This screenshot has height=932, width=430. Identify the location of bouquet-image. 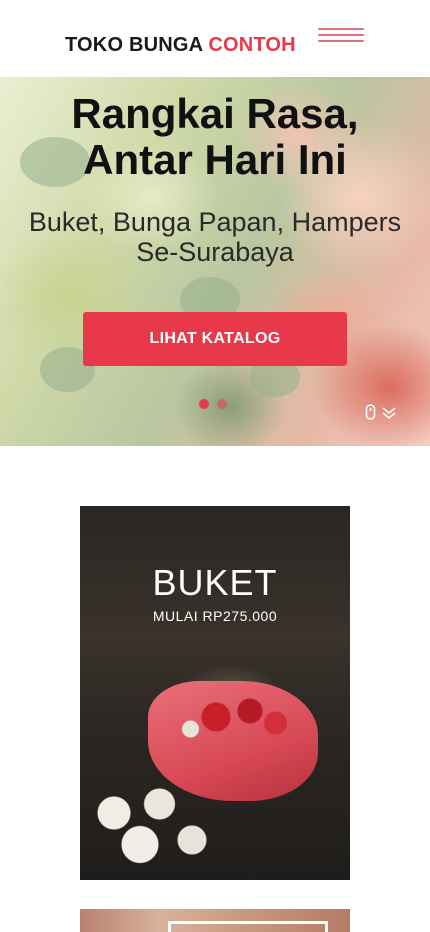
(233, 741).